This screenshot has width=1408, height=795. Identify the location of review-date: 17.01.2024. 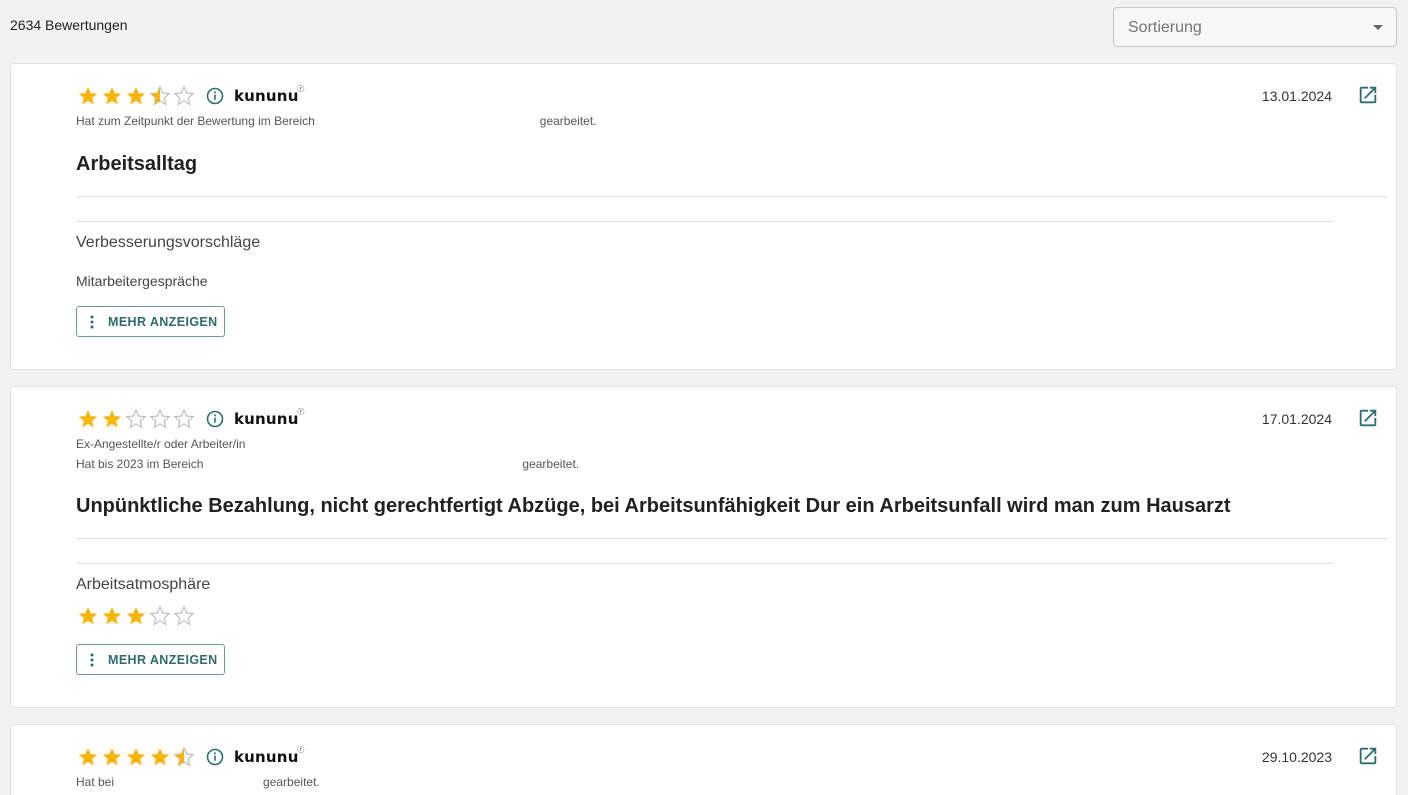
(1296, 419).